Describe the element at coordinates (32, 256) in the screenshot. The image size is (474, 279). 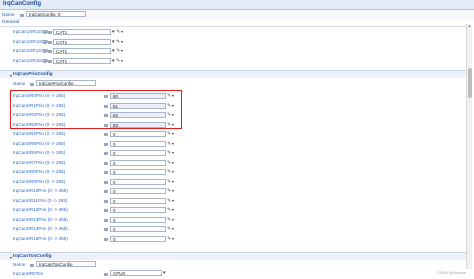
I see `tos-section-title: IrqCanTosConfig` at that location.